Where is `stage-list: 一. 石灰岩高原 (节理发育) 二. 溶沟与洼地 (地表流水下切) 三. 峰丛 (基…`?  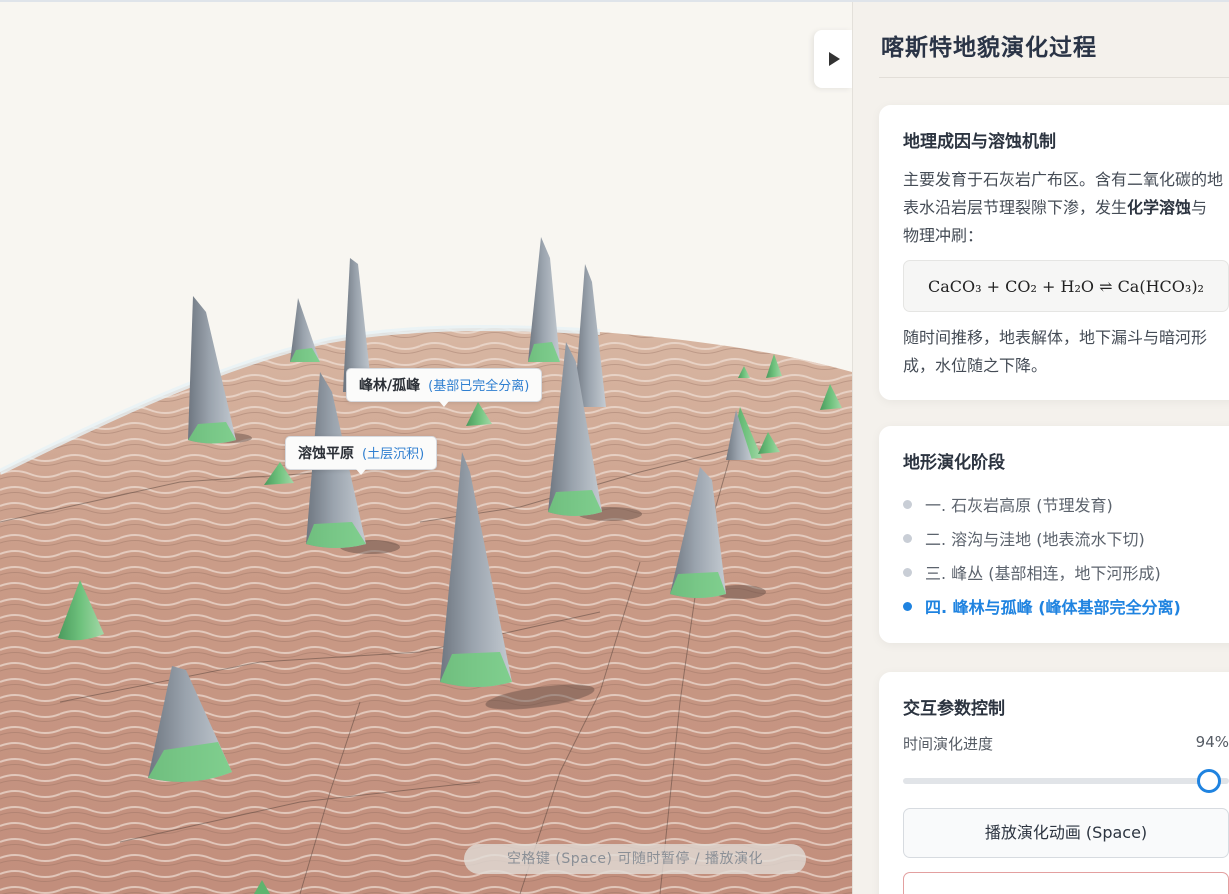 stage-list: 一. 石灰岩高原 (节理发育) 二. 溶沟与洼地 (地表流水下切) 三. 峰丛 (基… is located at coordinates (1064, 555).